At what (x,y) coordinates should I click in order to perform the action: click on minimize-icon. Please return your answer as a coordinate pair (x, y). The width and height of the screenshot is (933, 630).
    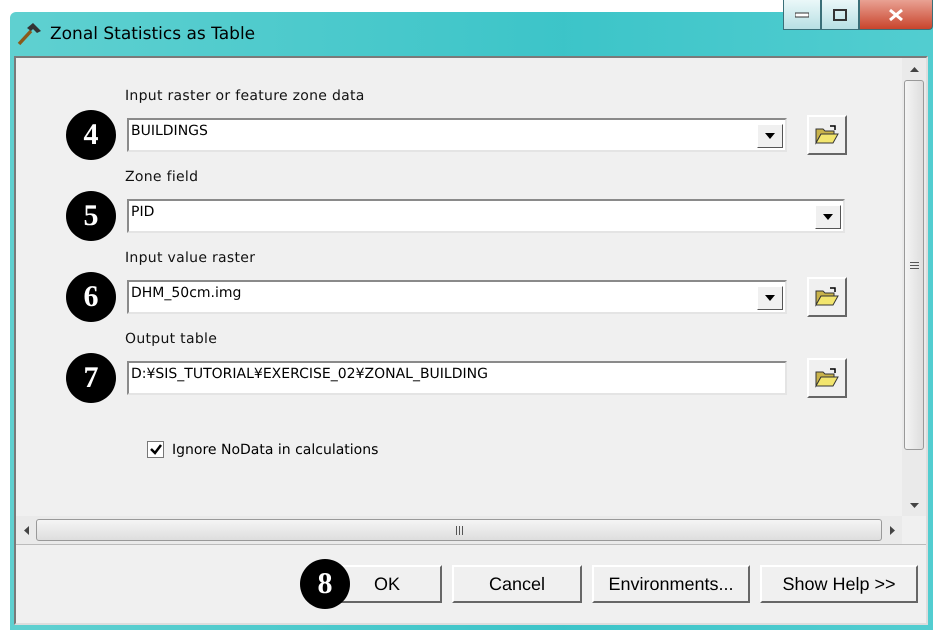
    Looking at the image, I should click on (802, 15).